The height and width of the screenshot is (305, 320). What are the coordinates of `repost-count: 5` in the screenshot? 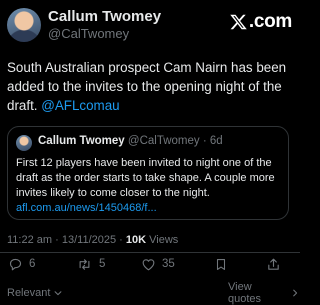 It's located at (102, 264).